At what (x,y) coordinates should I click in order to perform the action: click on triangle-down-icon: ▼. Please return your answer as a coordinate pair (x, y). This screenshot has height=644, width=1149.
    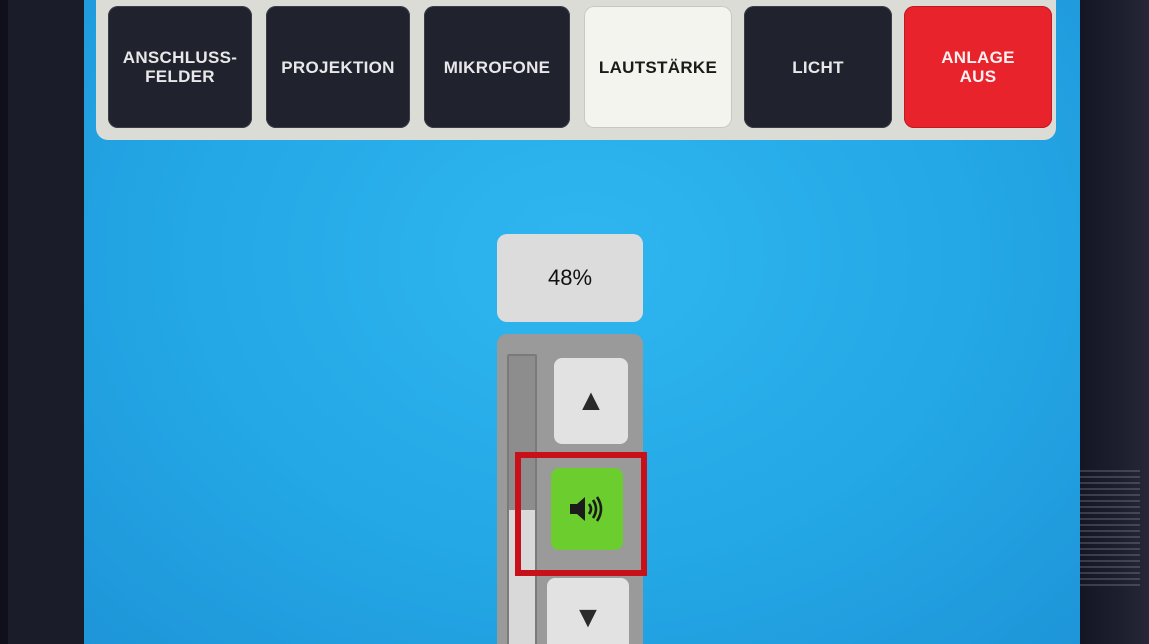
    Looking at the image, I should click on (588, 617).